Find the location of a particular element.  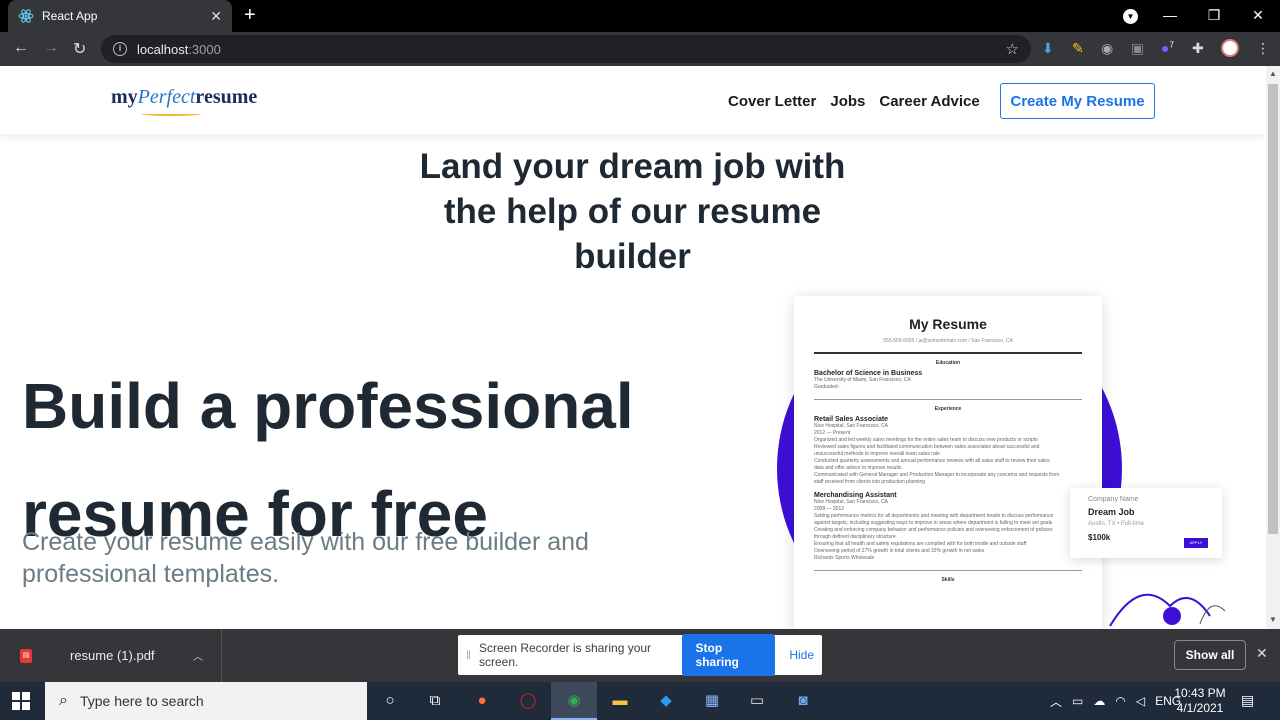

search-icon: ⌕ is located at coordinates (63, 700).